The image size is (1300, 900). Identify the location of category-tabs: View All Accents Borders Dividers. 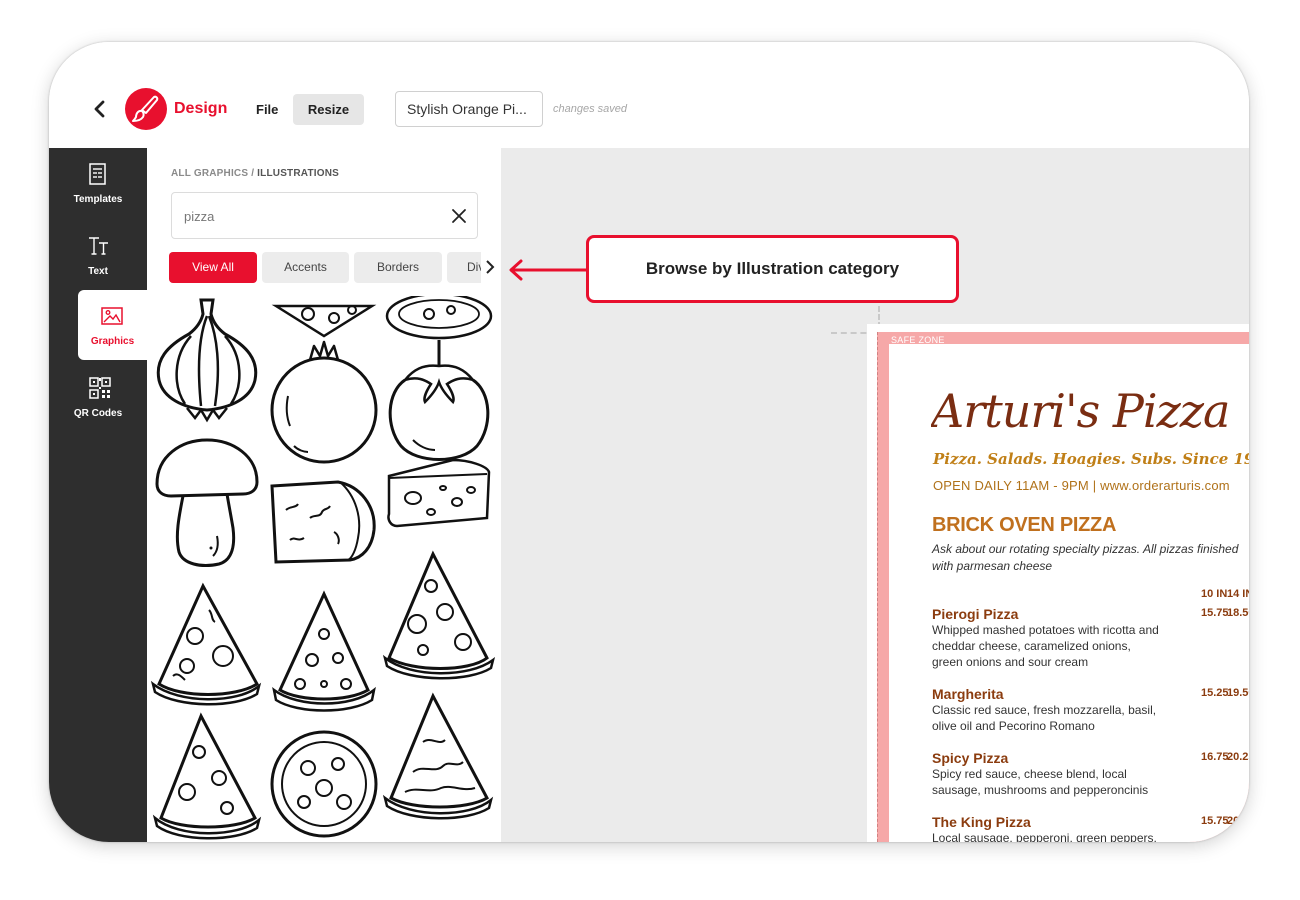
(325, 267).